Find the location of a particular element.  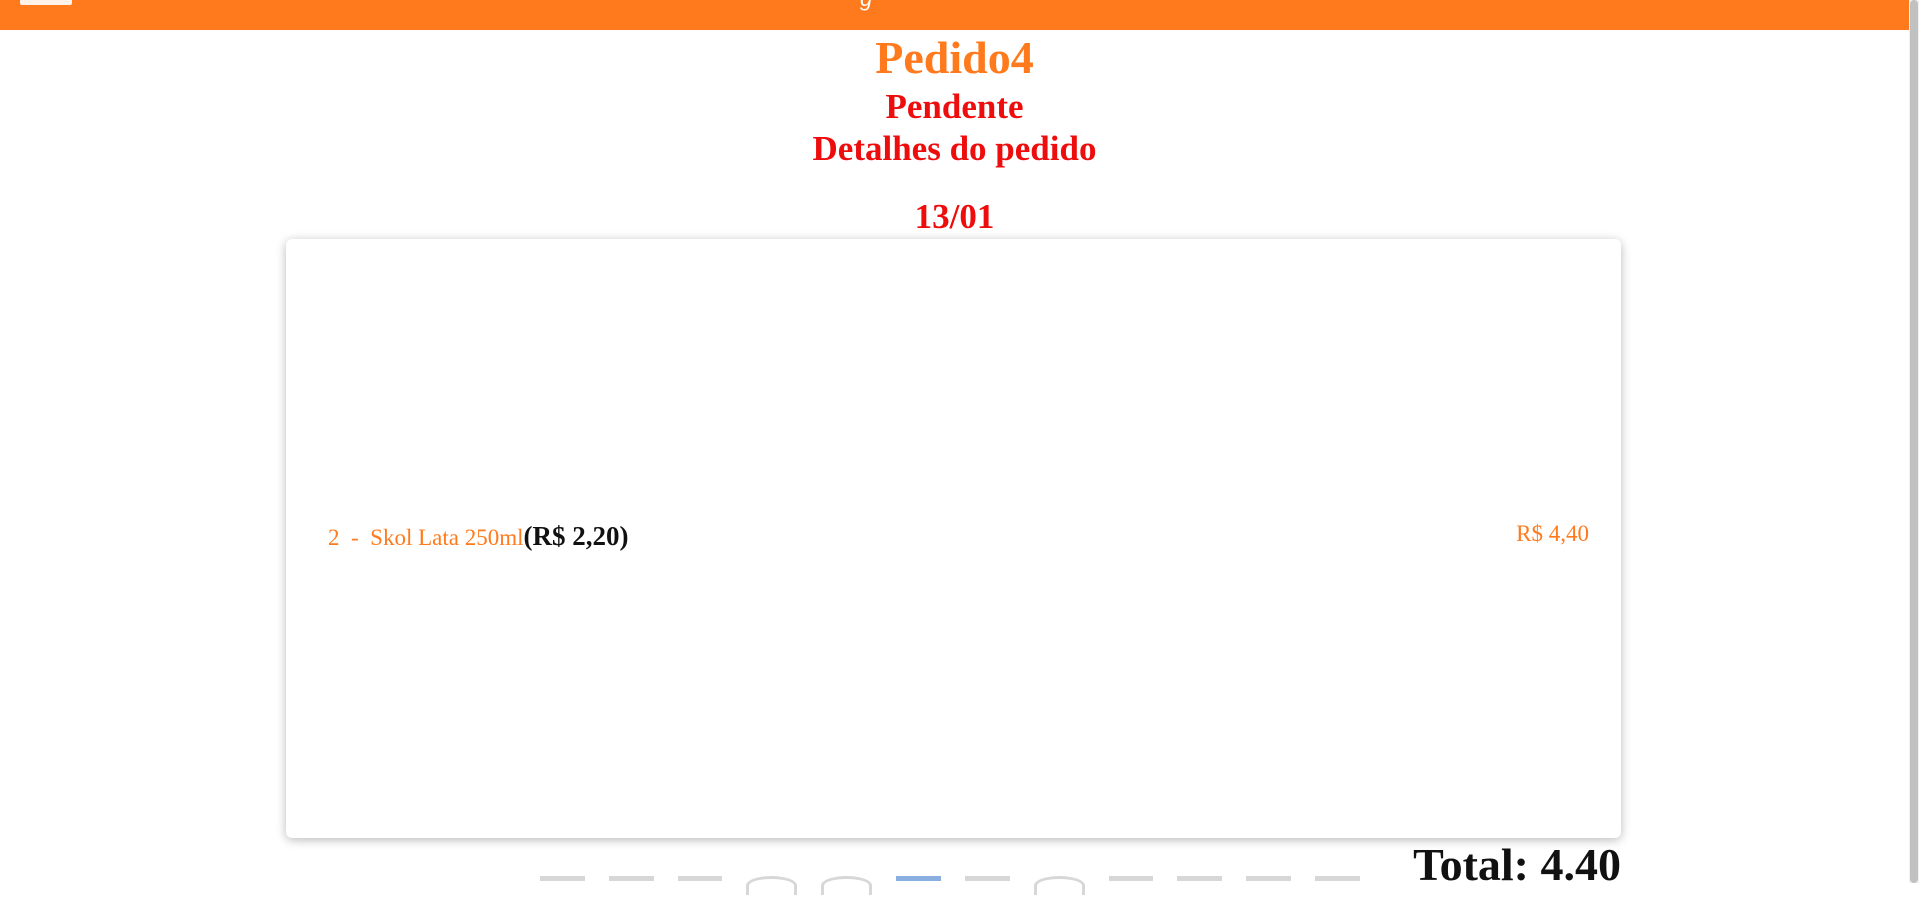

item-name: 2 - Skol Lata 250ml is located at coordinates (426, 537).